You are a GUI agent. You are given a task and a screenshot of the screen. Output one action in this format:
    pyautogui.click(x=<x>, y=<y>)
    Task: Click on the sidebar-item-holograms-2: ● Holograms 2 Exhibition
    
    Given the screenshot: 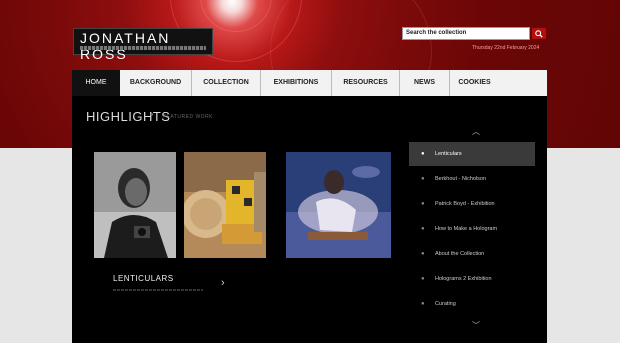 What is the action you would take?
    pyautogui.click(x=472, y=279)
    